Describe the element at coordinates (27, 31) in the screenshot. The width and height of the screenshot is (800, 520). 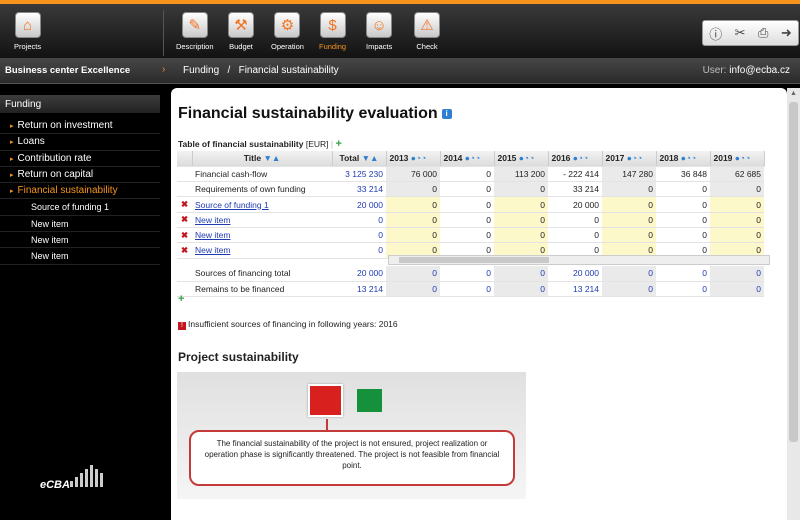
I see `projects-button: ⌂ Projects` at that location.